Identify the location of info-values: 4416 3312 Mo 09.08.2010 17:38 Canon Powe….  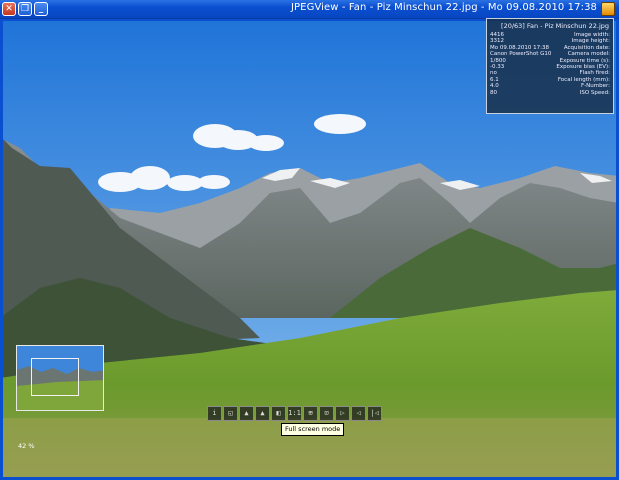
(521, 64).